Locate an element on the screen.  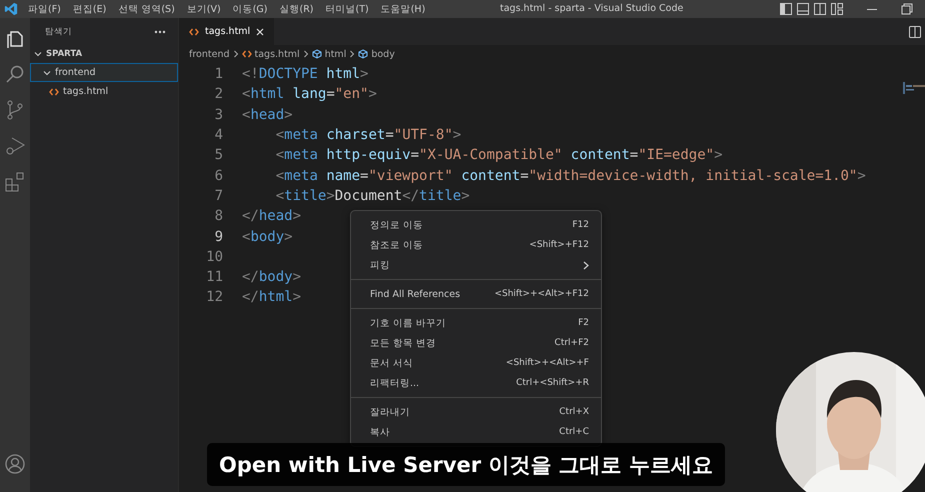
close-icon is located at coordinates (260, 32).